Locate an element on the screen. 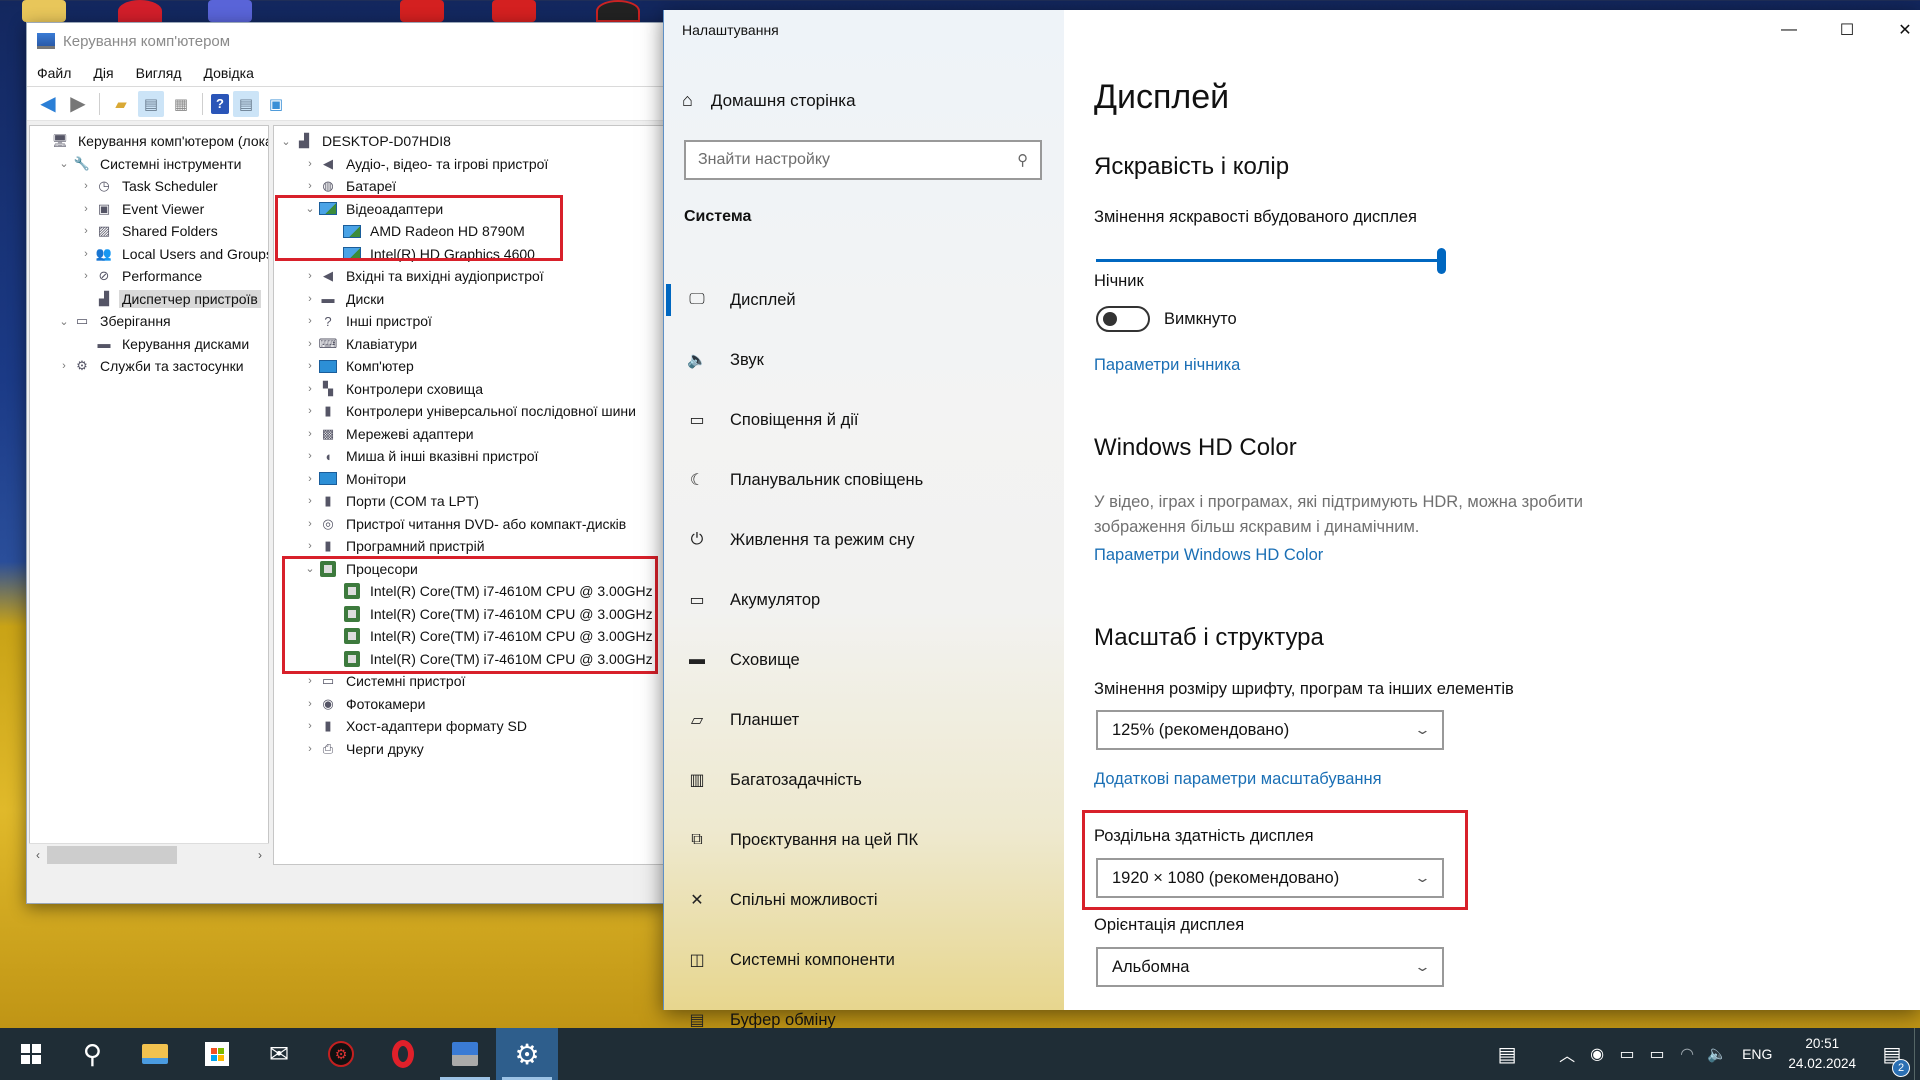  resolution-dropdown: 1920 × 1080 (рекомендовано) ⌄ is located at coordinates (1270, 878).